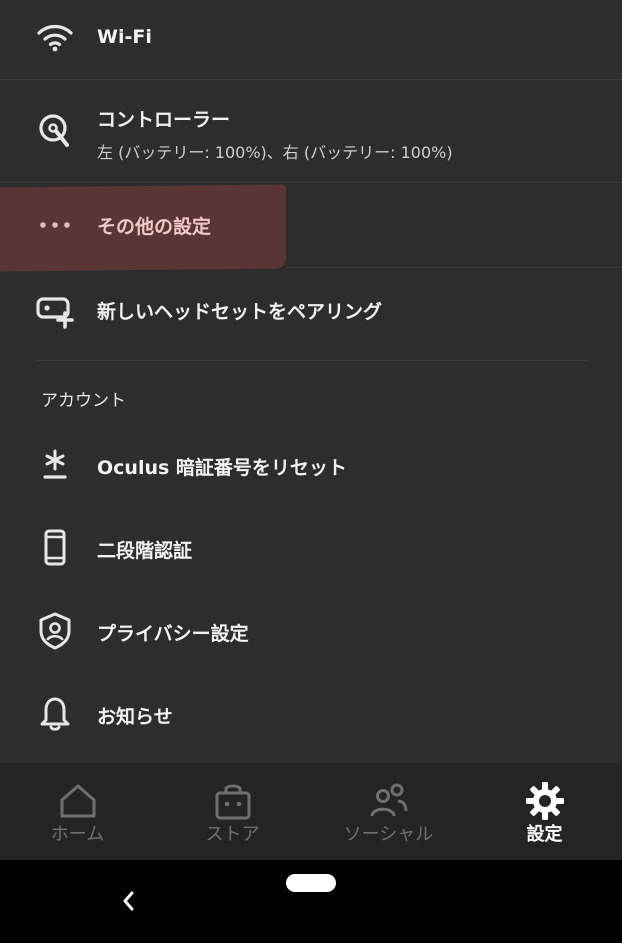 The image size is (622, 943). I want to click on notifications-row: お知らせ, so click(311, 714).